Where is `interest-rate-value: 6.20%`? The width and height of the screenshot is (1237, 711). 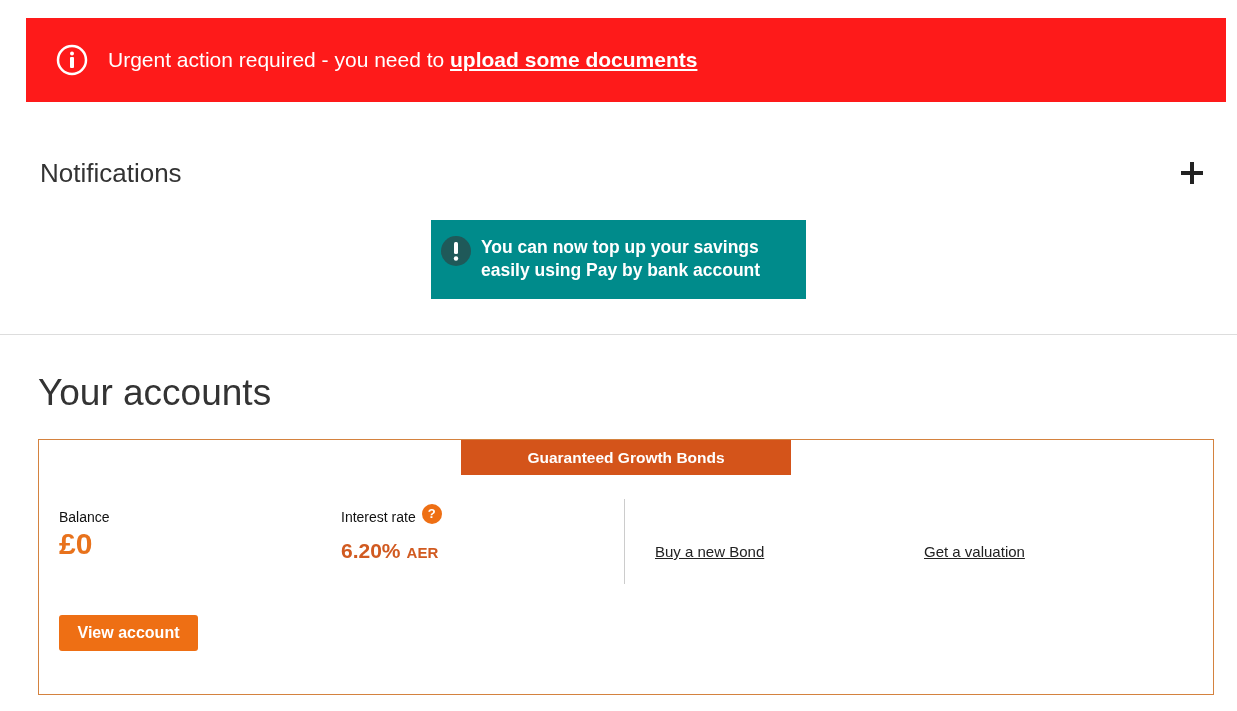 interest-rate-value: 6.20% is located at coordinates (371, 551).